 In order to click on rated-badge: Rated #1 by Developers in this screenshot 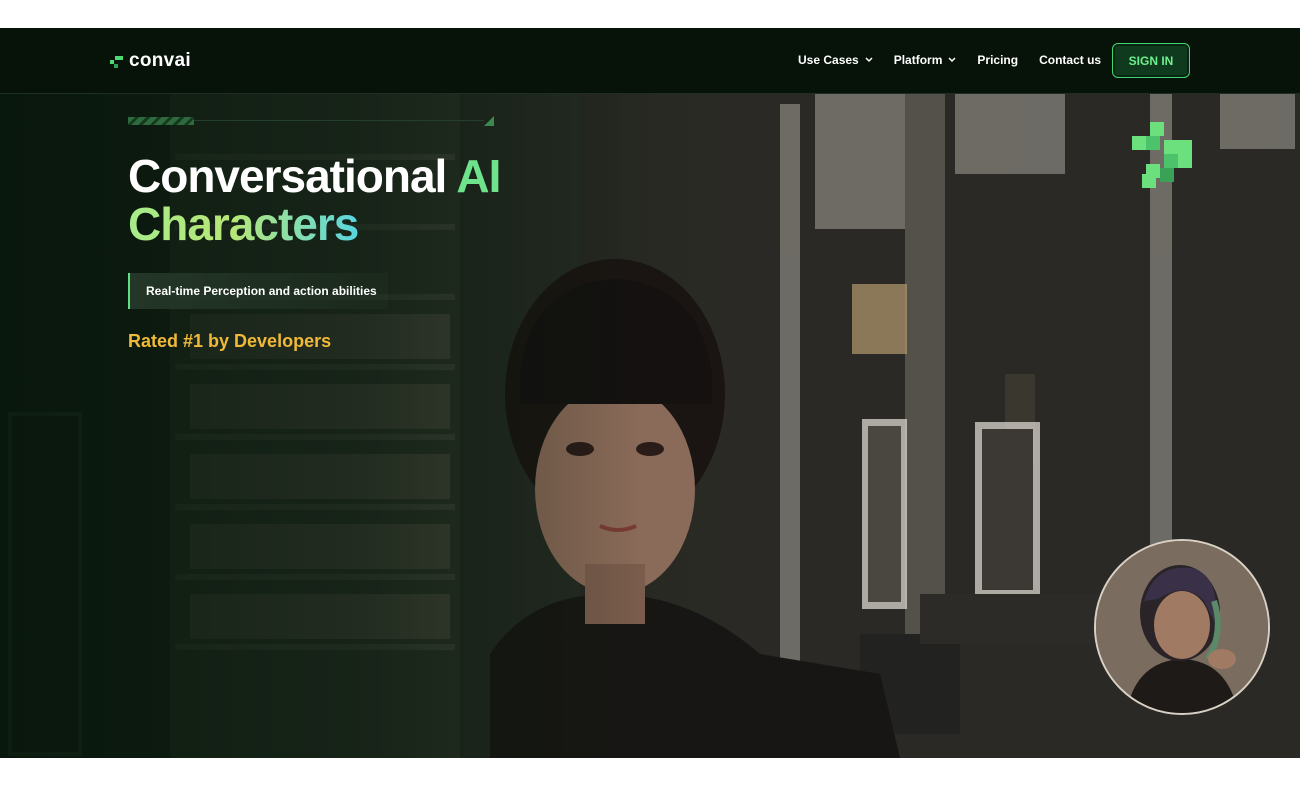, I will do `click(230, 341)`.